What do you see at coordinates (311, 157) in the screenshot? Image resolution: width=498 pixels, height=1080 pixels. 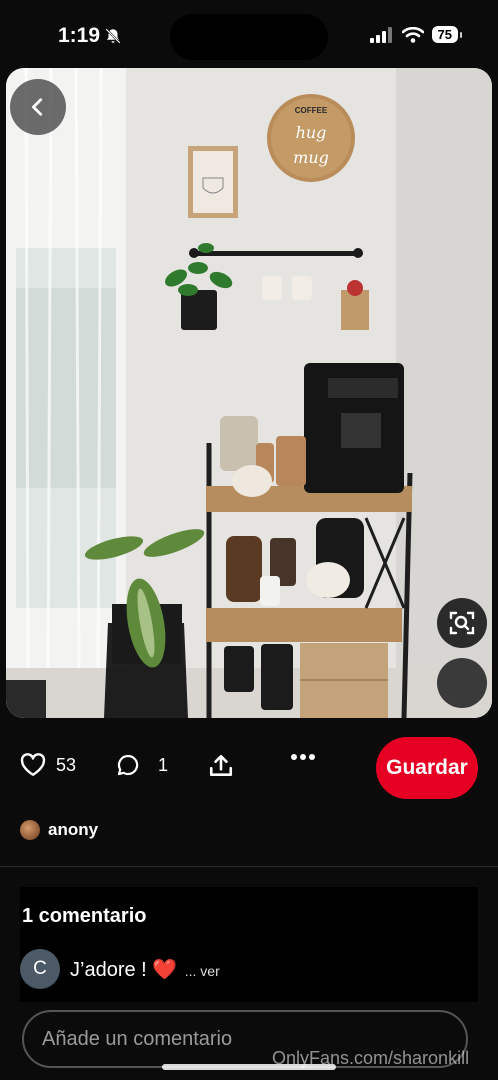 I see `svg-text: mug` at bounding box center [311, 157].